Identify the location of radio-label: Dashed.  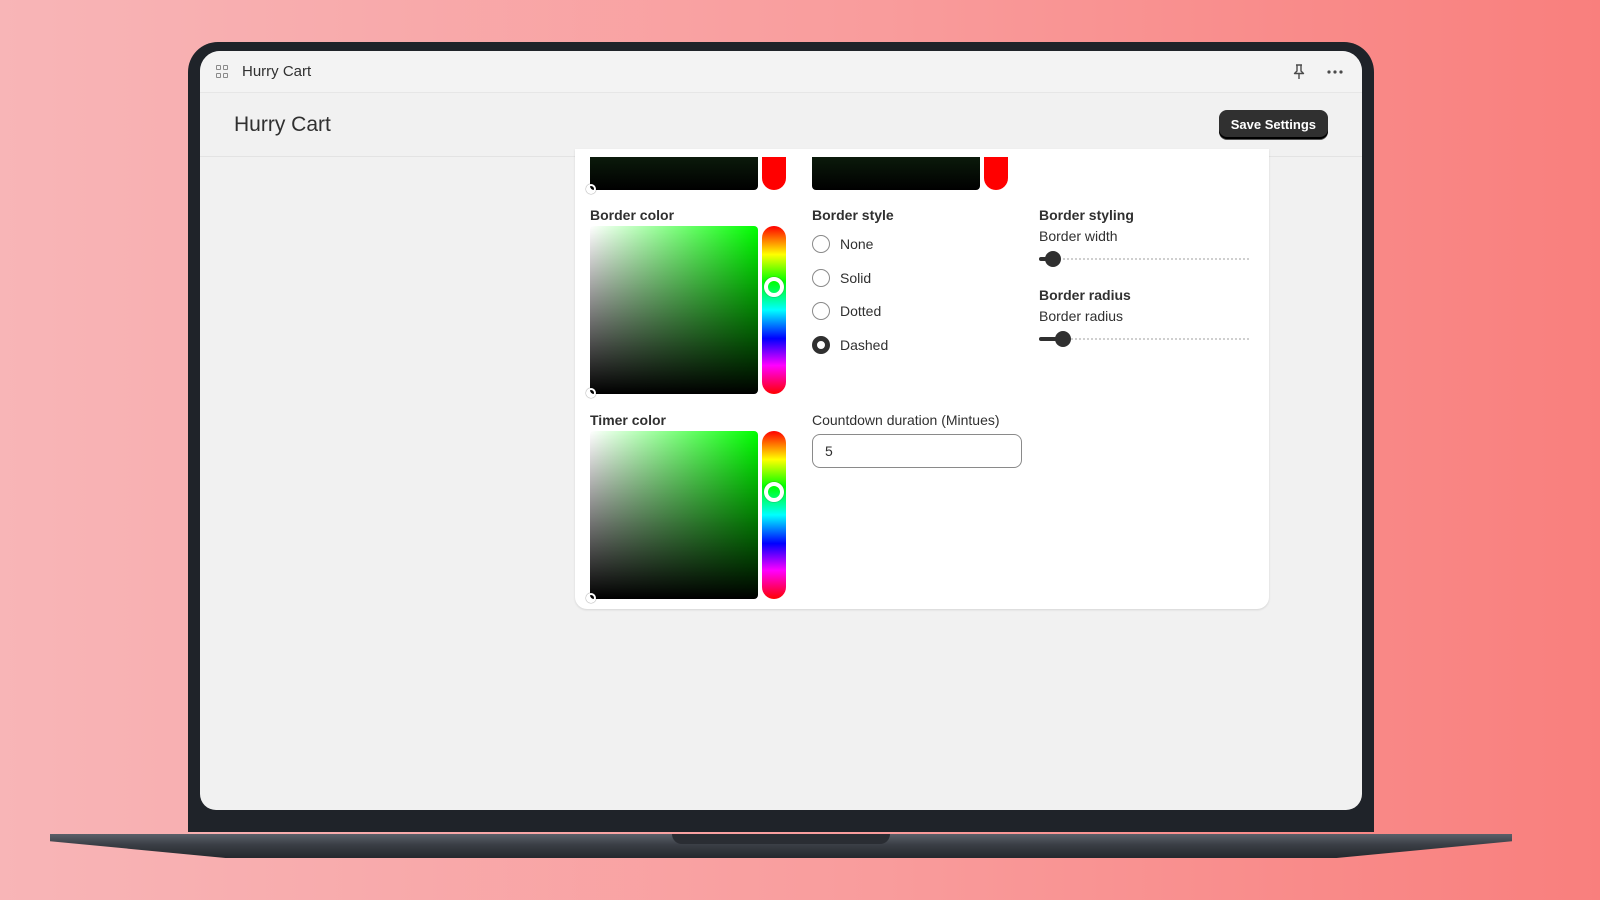
(864, 345).